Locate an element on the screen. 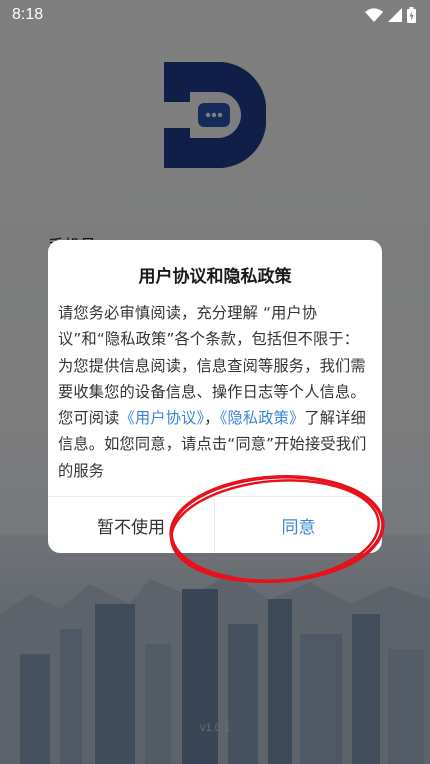 The width and height of the screenshot is (430, 764). status-time: 8:18 is located at coordinates (28, 14).